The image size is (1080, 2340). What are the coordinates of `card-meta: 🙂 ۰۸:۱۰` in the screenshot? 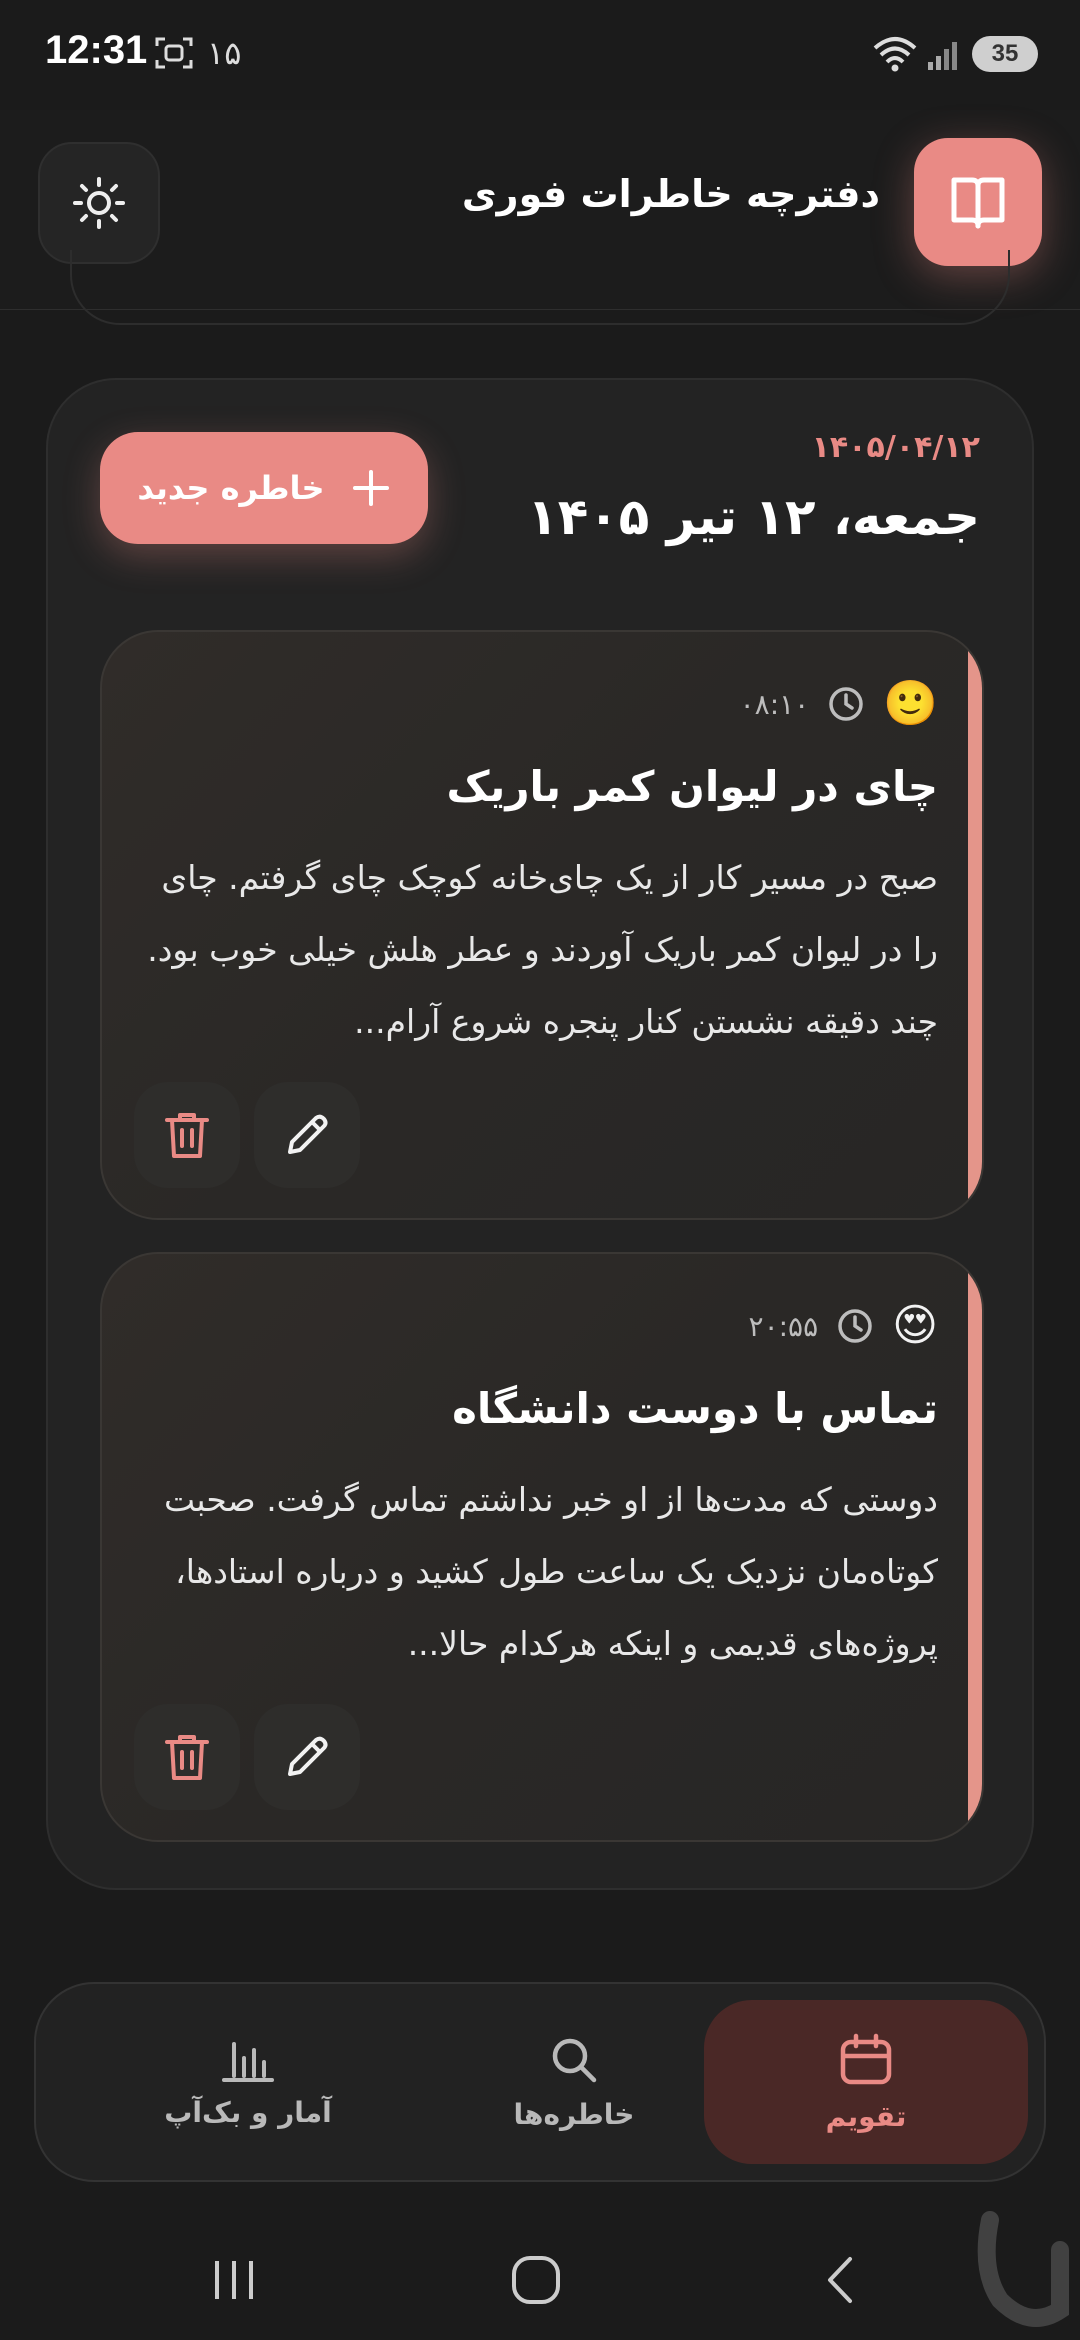 It's located at (839, 704).